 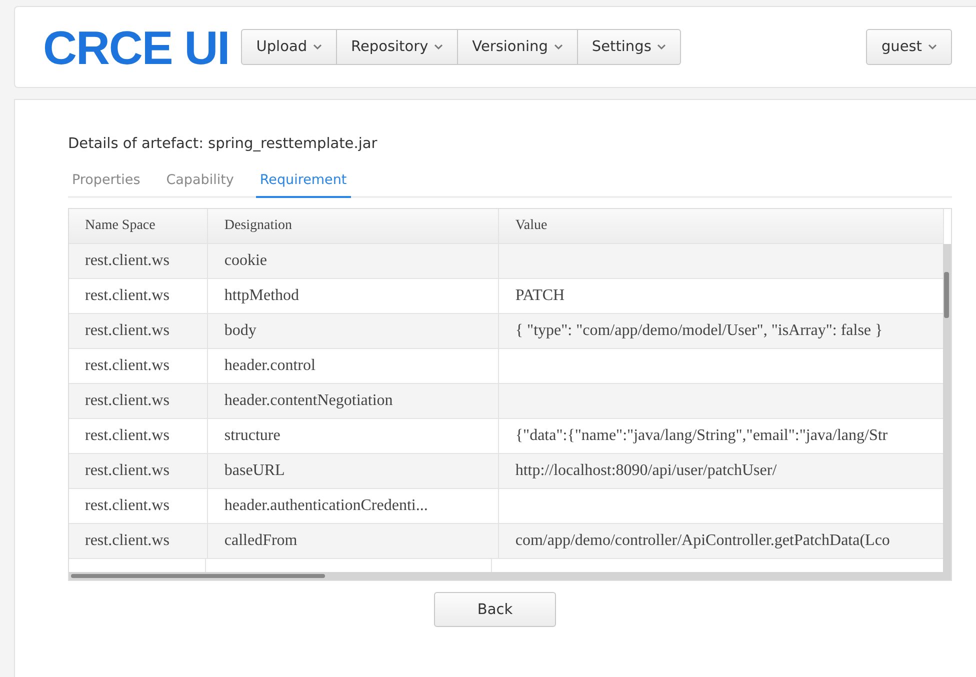 What do you see at coordinates (353, 401) in the screenshot?
I see `table-cell: header.contentNegotiation` at bounding box center [353, 401].